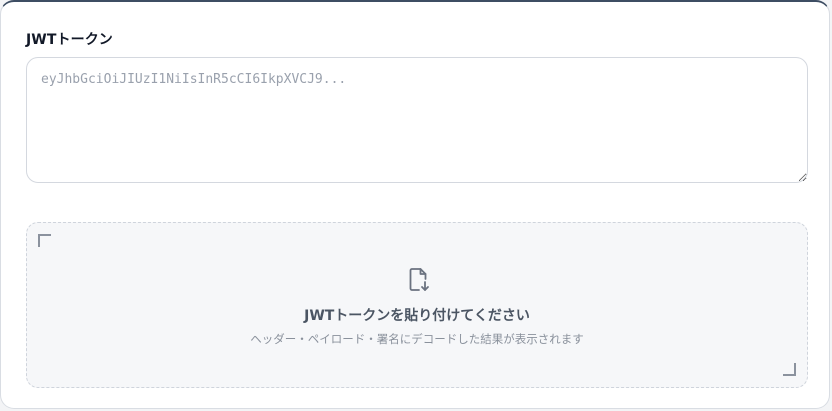  What do you see at coordinates (69, 40) in the screenshot?
I see `token-field-label: JWTトークン` at bounding box center [69, 40].